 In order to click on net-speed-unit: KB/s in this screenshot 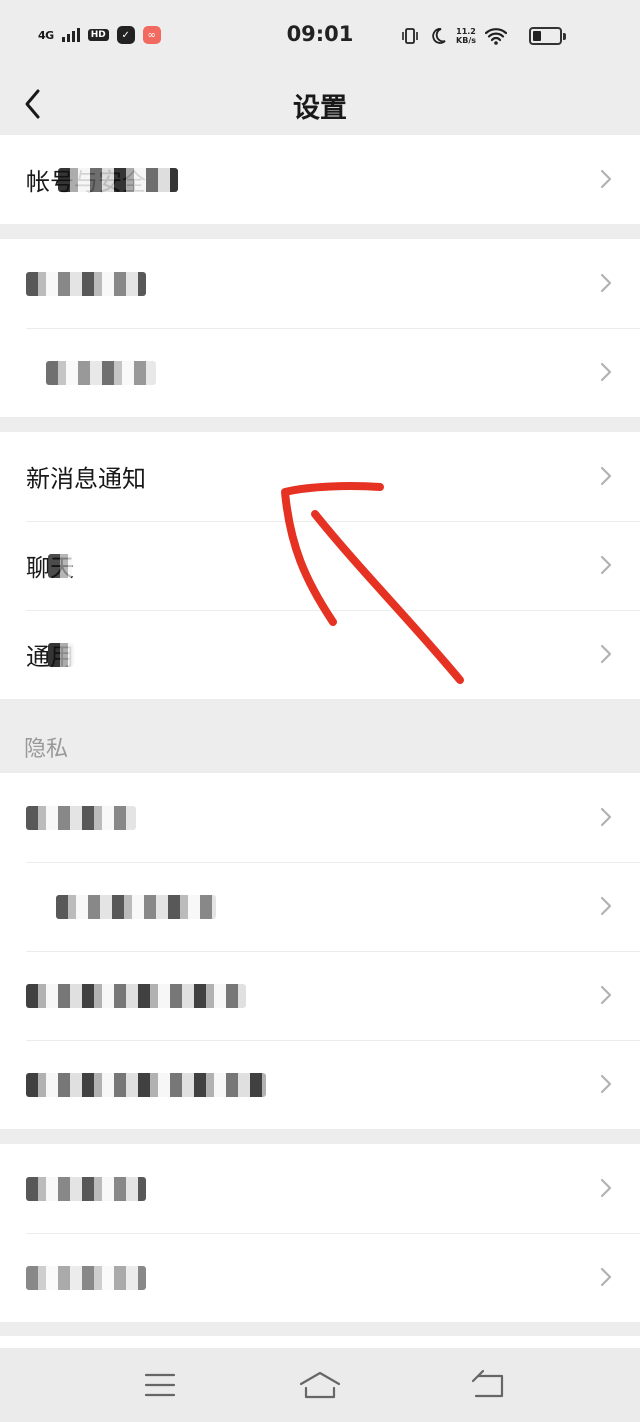, I will do `click(466, 40)`.